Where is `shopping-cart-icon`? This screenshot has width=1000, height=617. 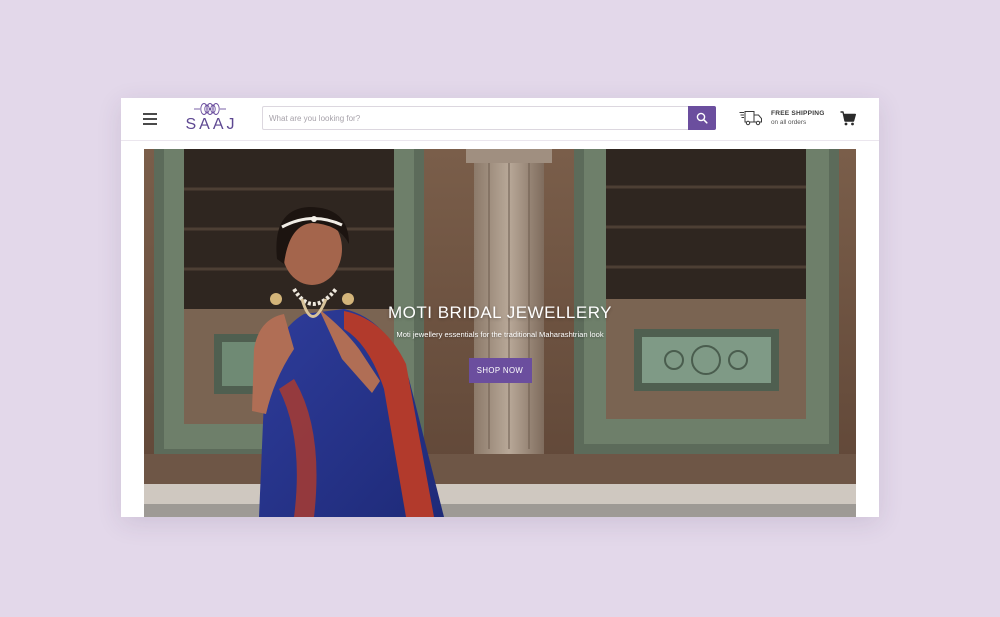 shopping-cart-icon is located at coordinates (848, 118).